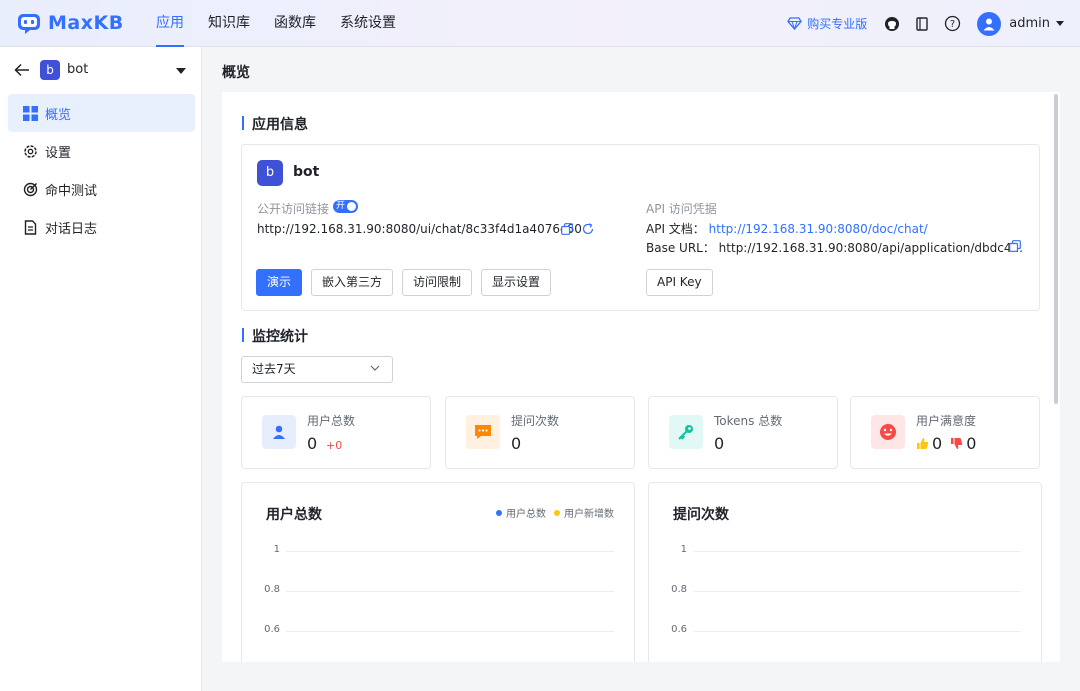  Describe the element at coordinates (279, 282) in the screenshot. I see `demo-button: 演示` at that location.